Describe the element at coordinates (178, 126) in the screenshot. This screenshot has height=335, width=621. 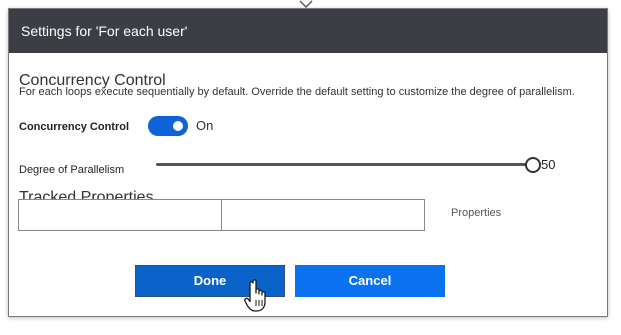
I see `toggle-knob` at that location.